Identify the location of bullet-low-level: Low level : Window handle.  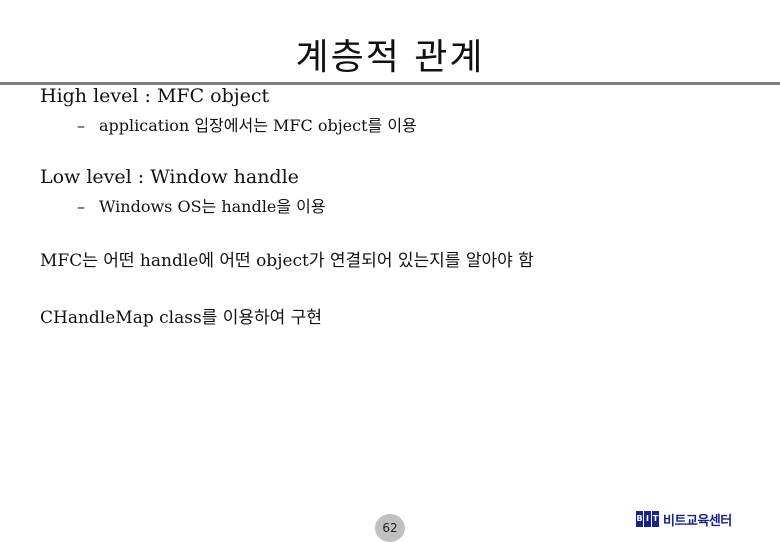
(169, 177).